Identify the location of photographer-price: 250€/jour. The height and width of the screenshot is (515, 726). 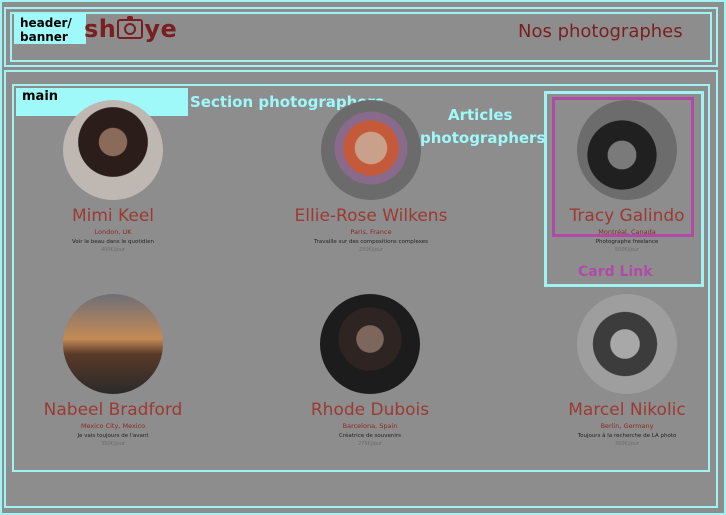
(371, 250).